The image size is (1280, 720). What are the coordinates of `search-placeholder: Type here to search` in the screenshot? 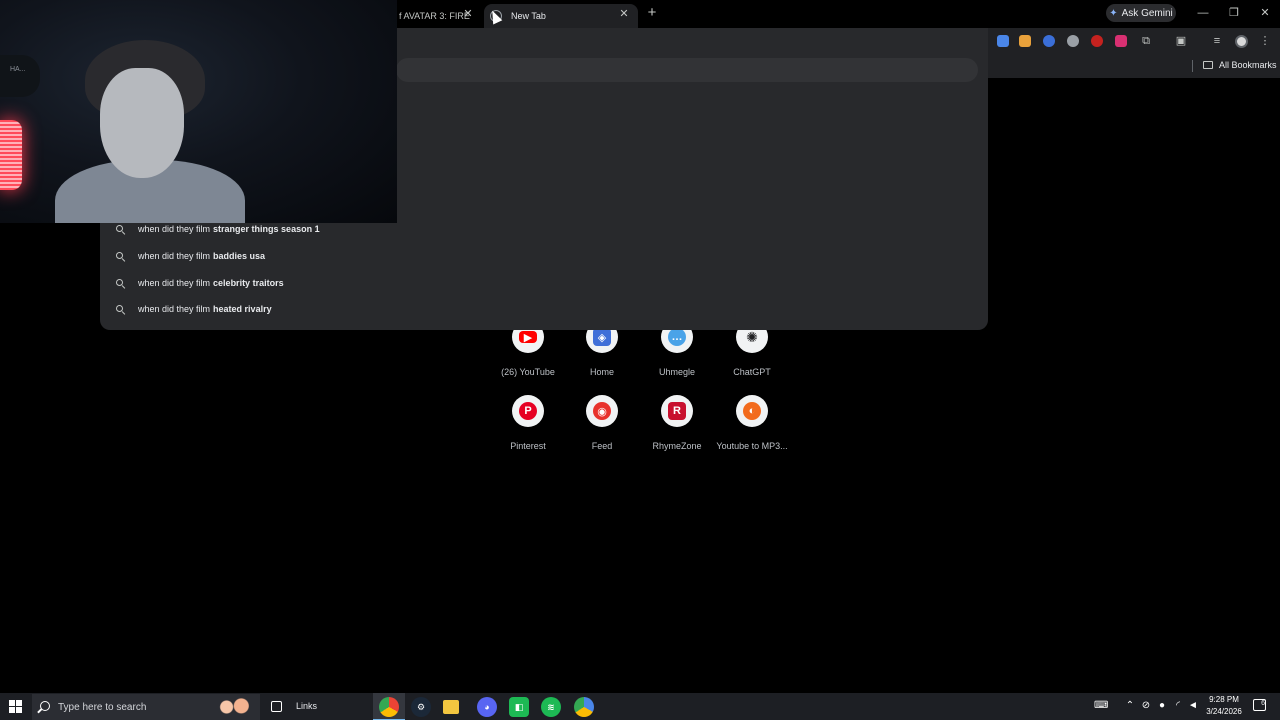 It's located at (102, 707).